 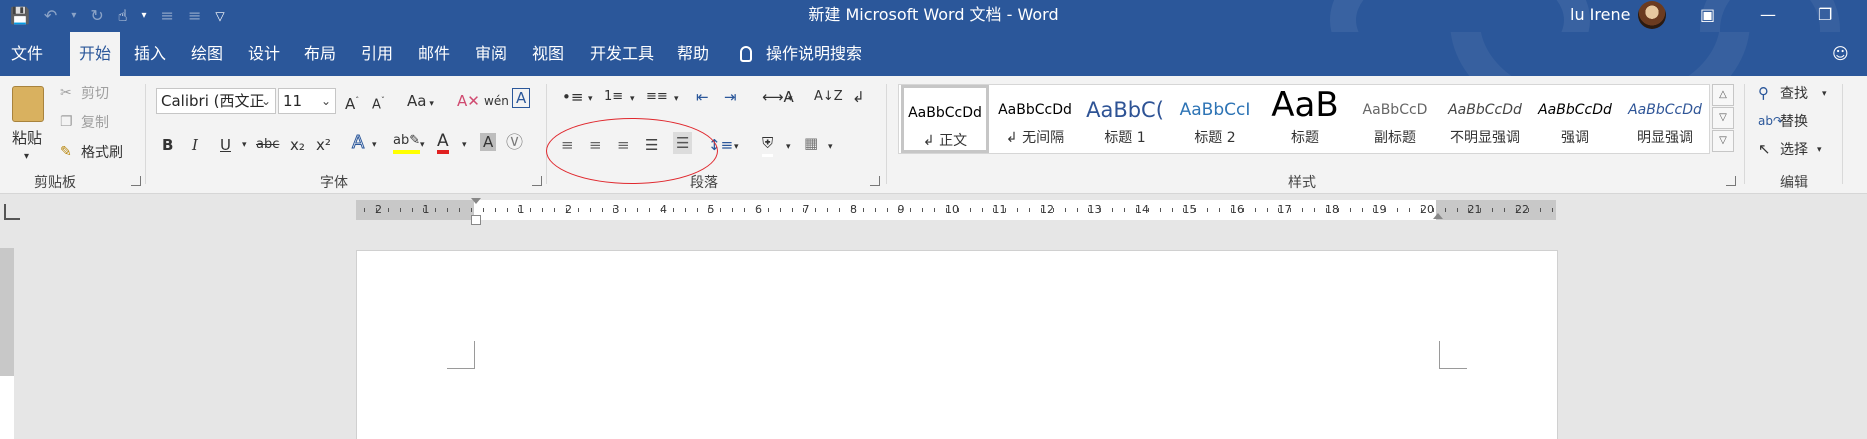 What do you see at coordinates (1600, 15) in the screenshot?
I see `user-name: lu Irene` at bounding box center [1600, 15].